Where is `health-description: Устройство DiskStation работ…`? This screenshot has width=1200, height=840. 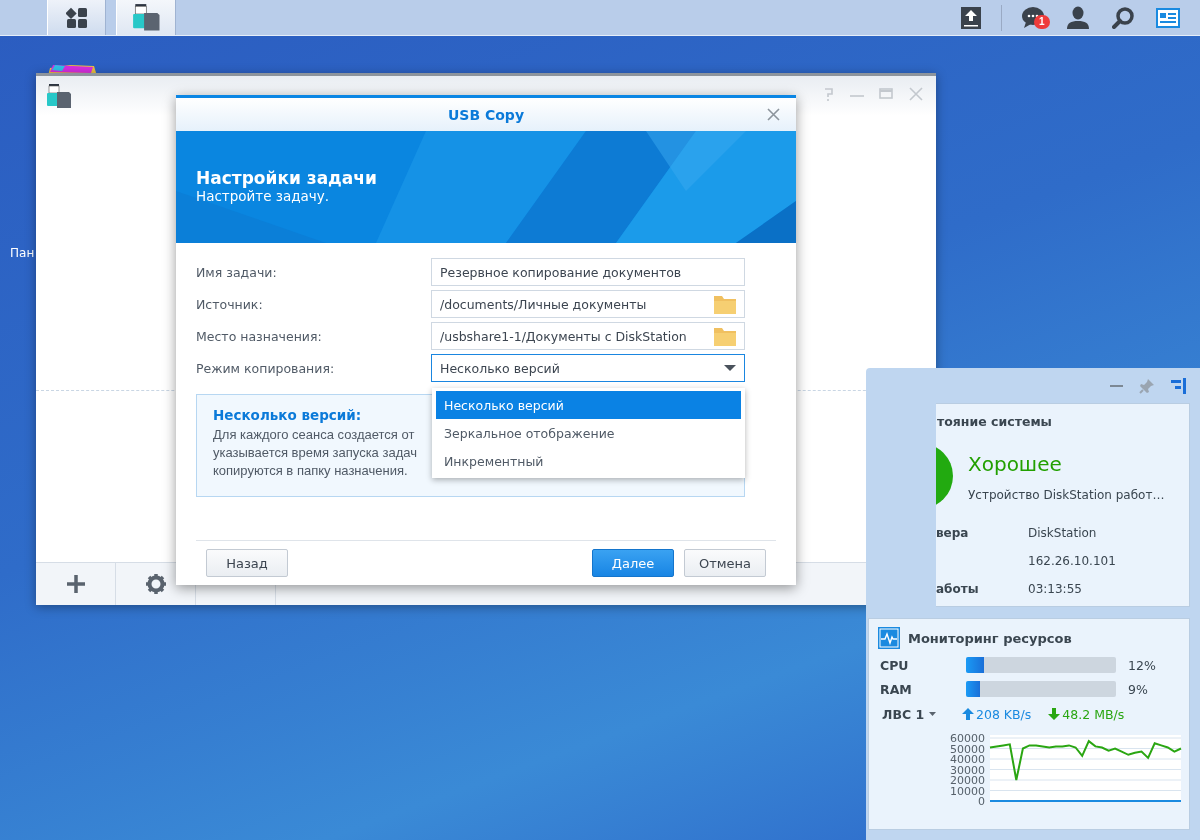 health-description: Устройство DiskStation работ… is located at coordinates (1066, 495).